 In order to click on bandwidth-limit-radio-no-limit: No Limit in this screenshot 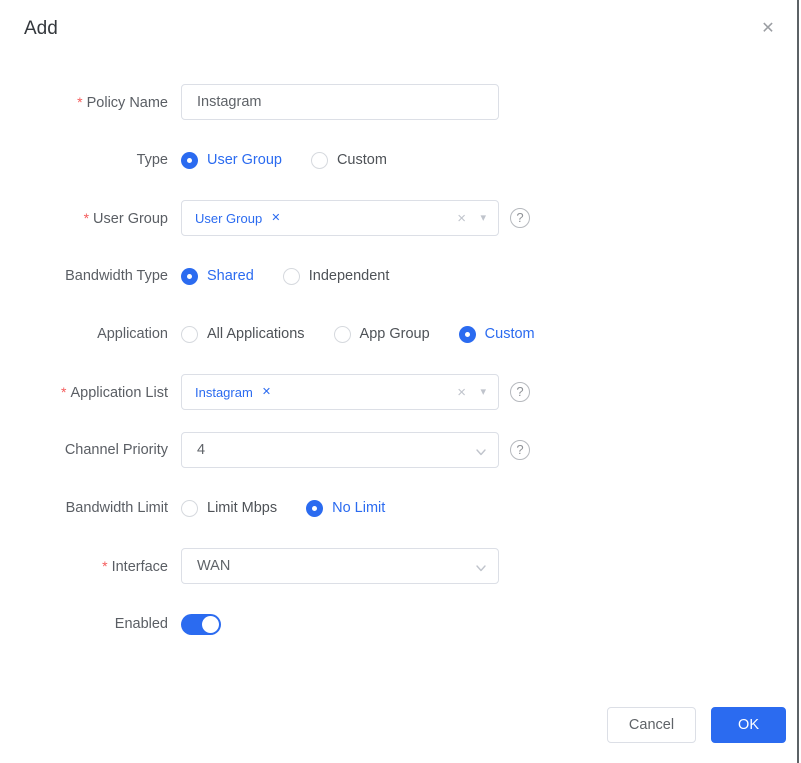, I will do `click(345, 508)`.